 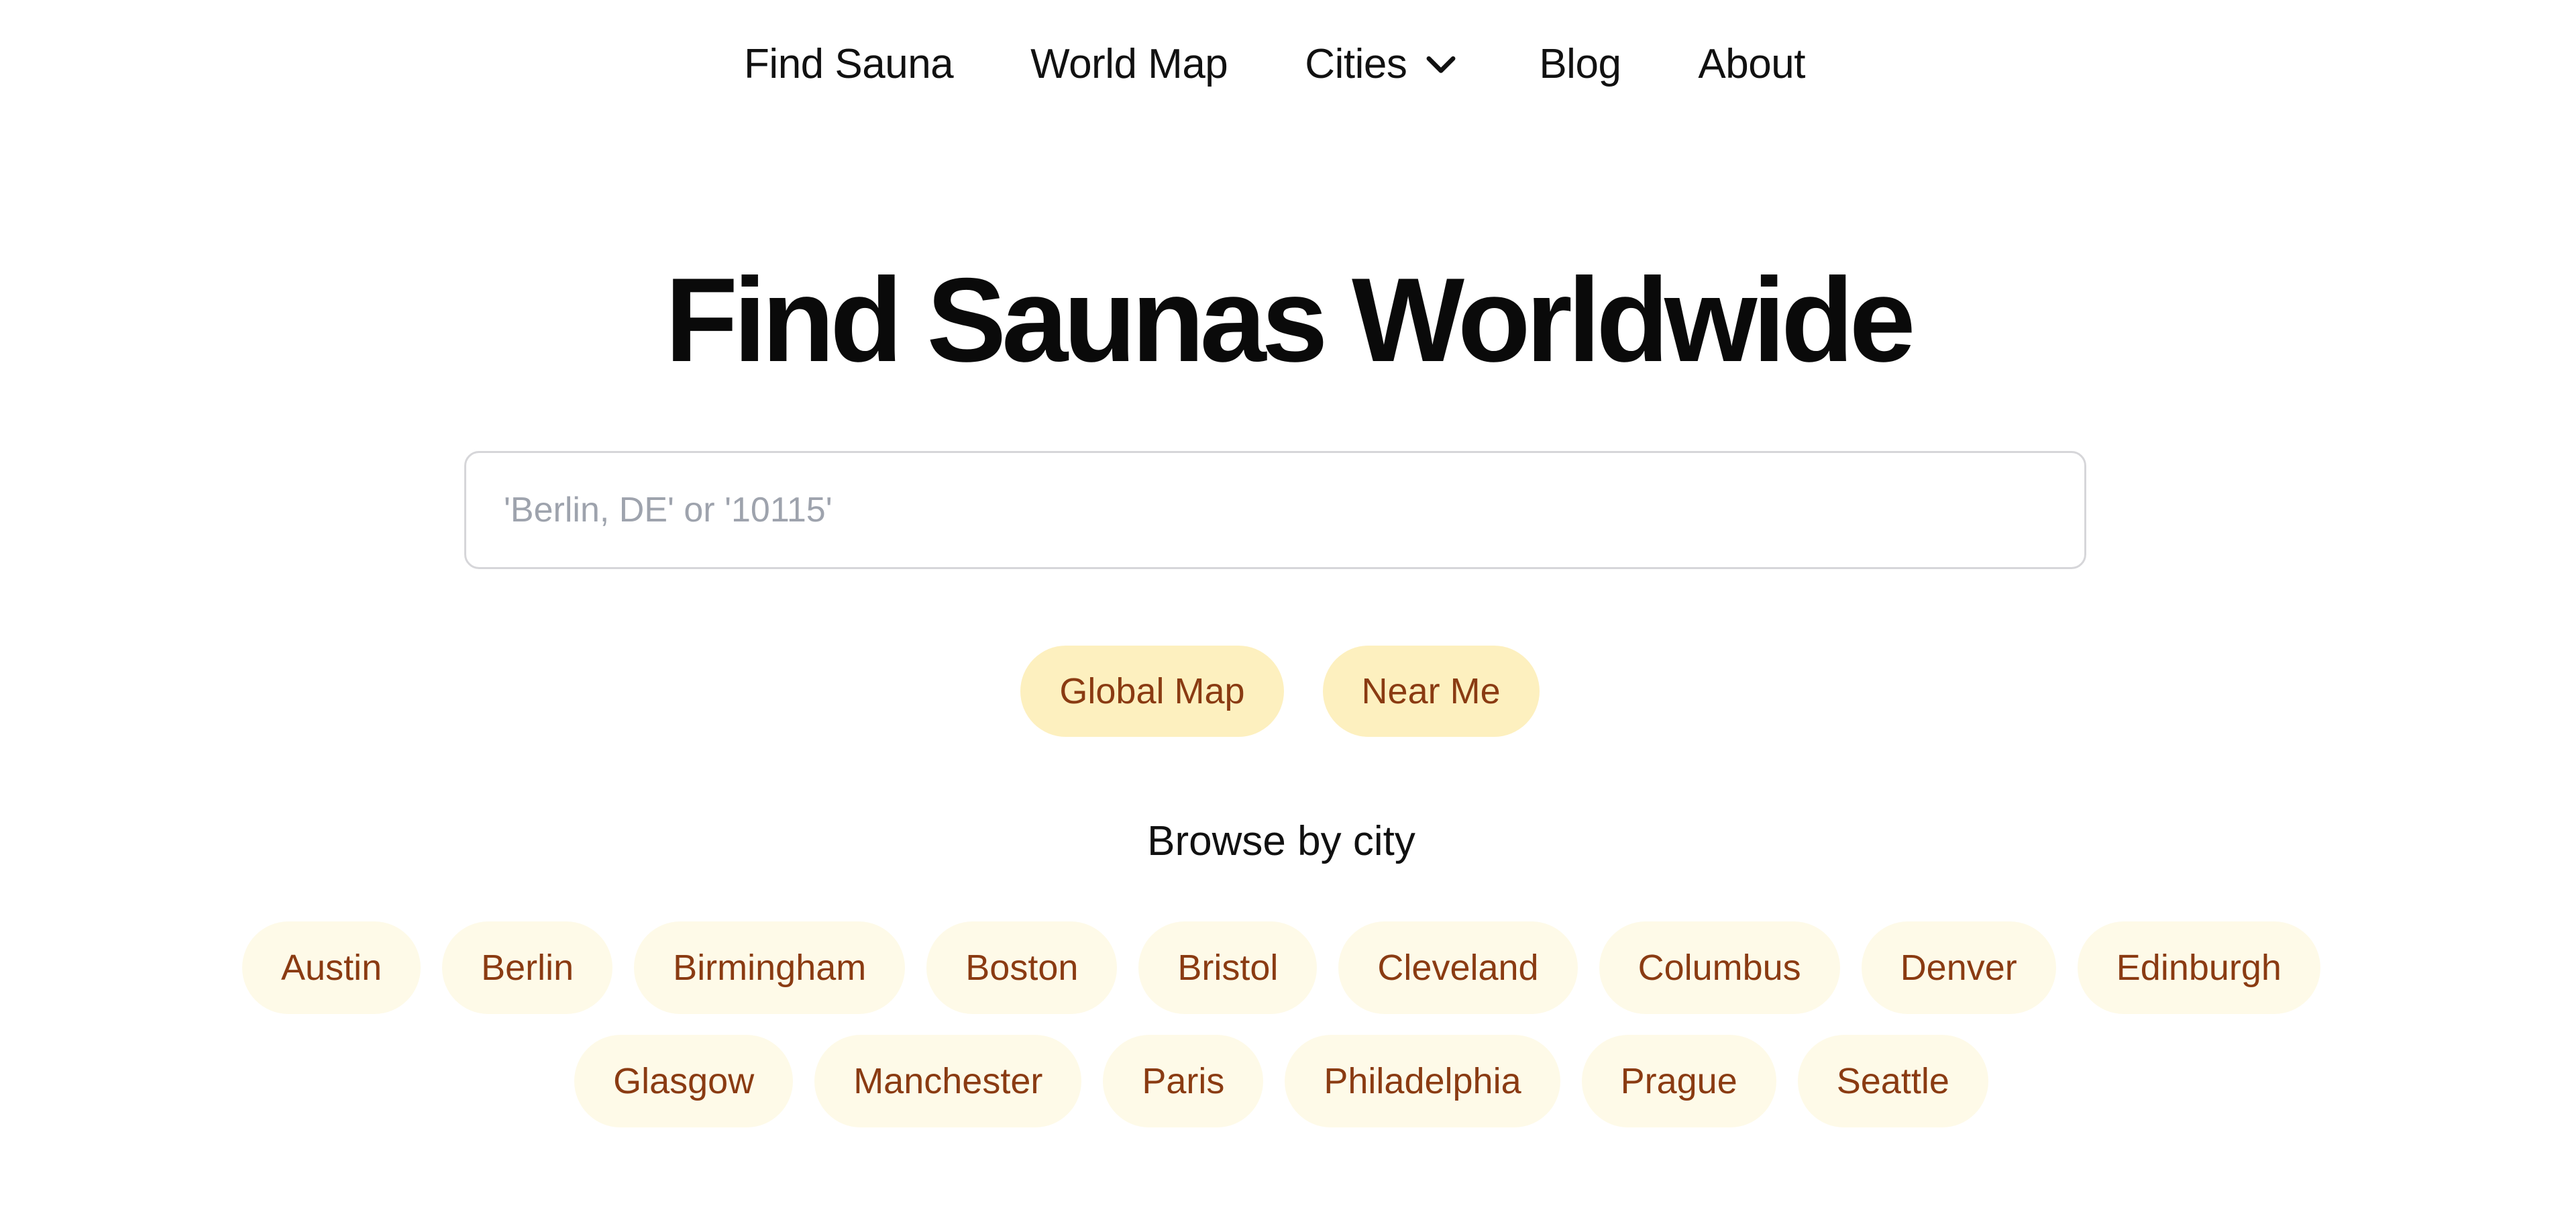 I want to click on city-chip-denver: Denver, so click(x=1958, y=967).